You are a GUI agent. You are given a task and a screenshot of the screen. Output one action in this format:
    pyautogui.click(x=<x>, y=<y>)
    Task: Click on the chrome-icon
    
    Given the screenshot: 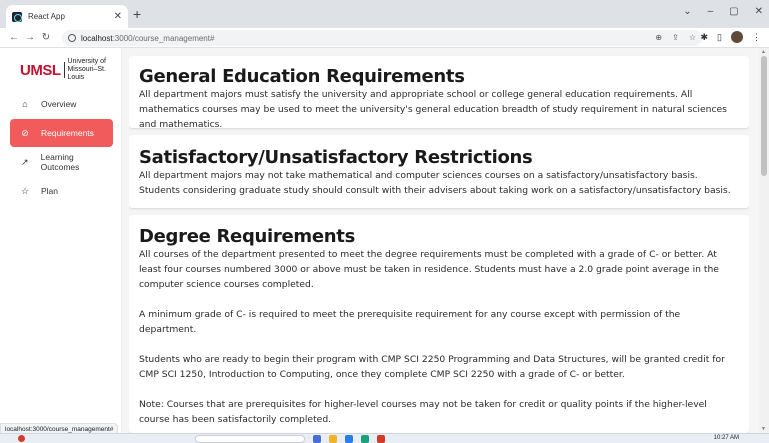 What is the action you would take?
    pyautogui.click(x=381, y=439)
    